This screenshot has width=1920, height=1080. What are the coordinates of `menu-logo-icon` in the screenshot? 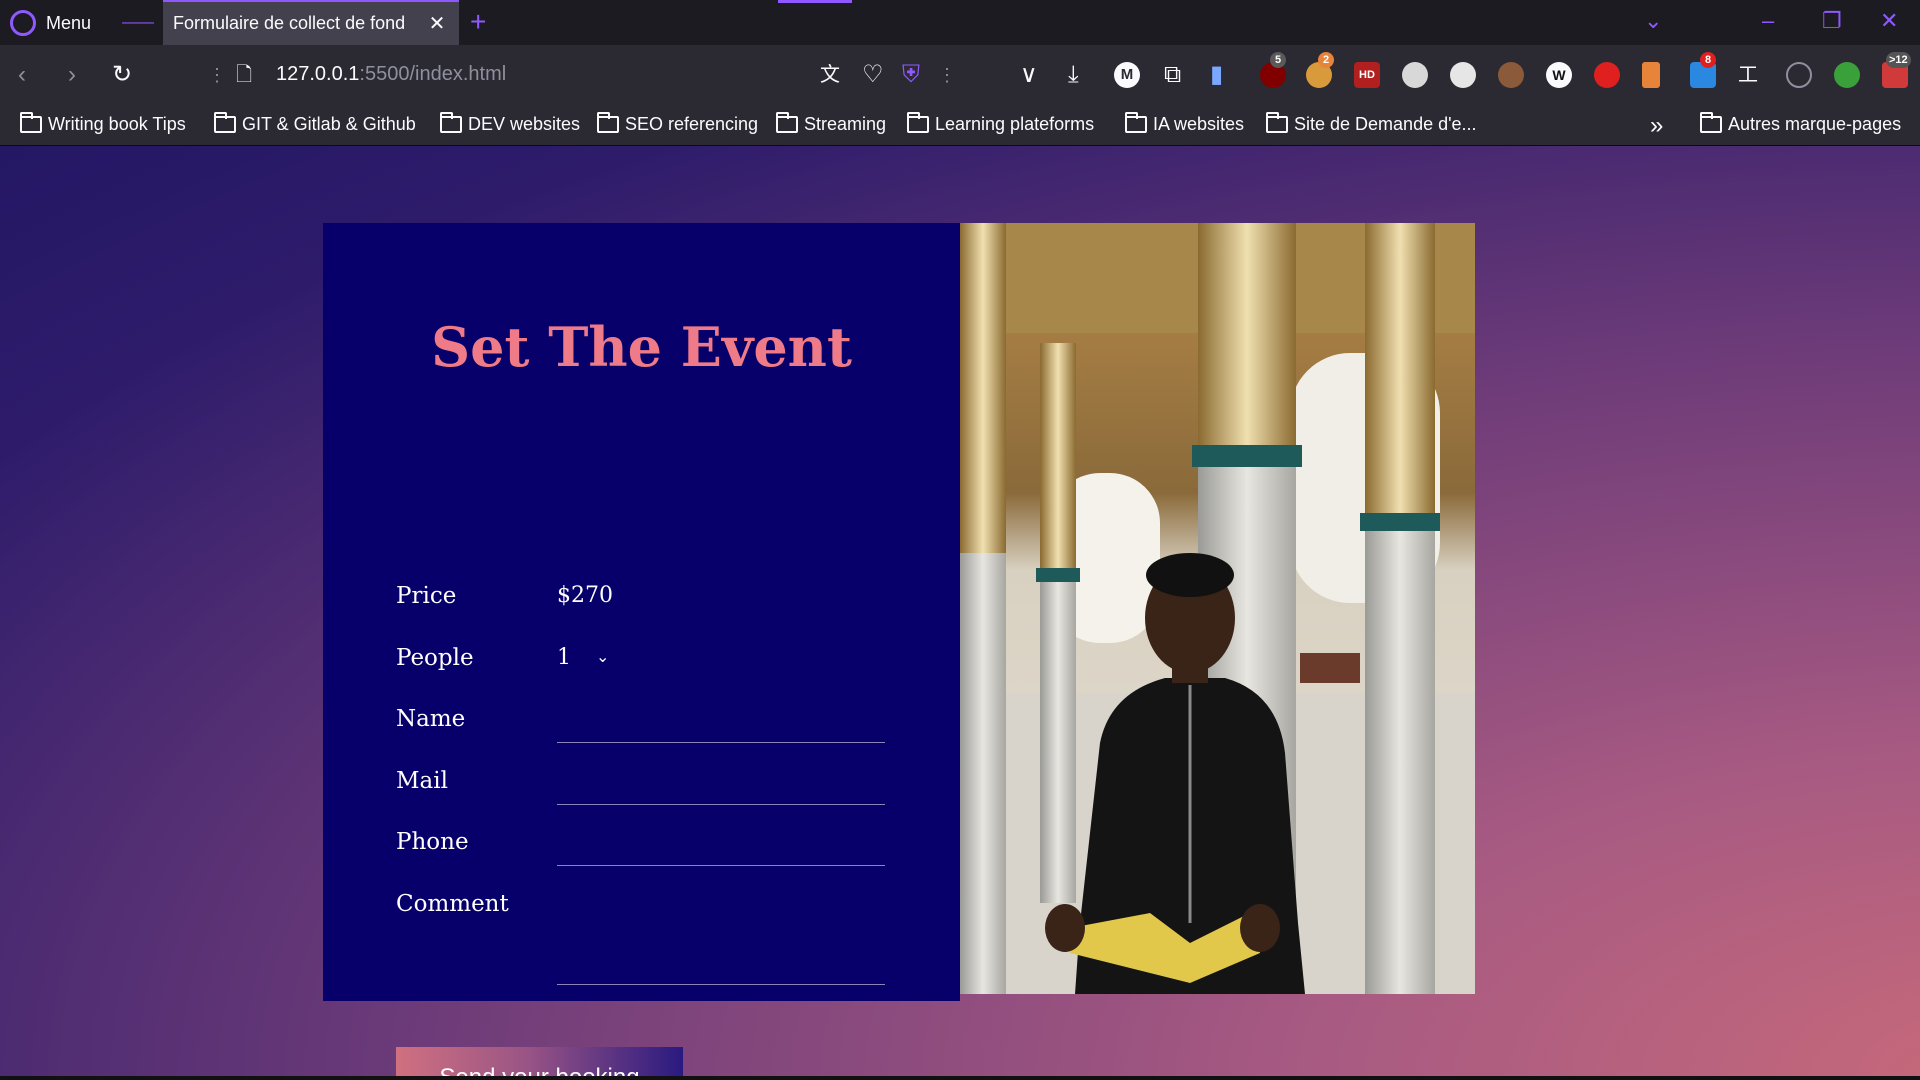 It's located at (23, 23).